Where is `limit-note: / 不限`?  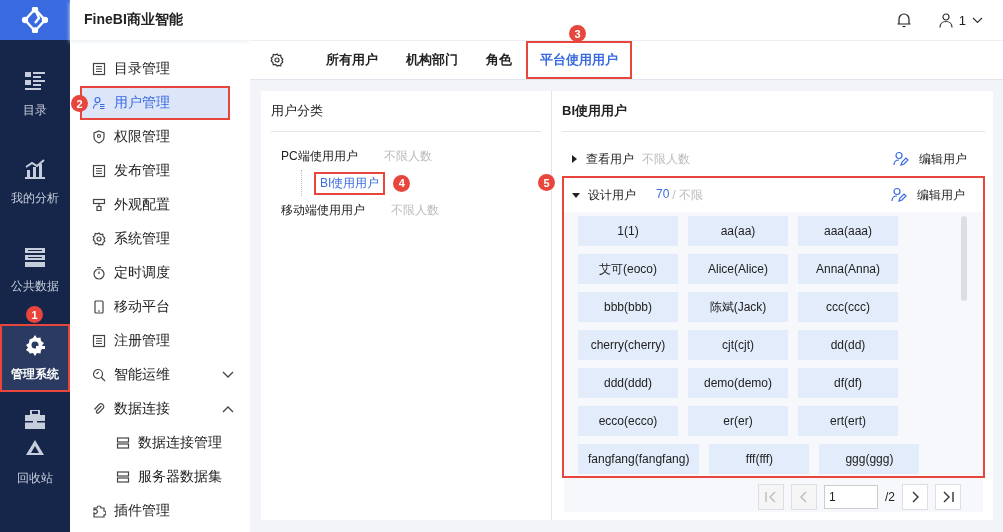 limit-note: / 不限 is located at coordinates (688, 195).